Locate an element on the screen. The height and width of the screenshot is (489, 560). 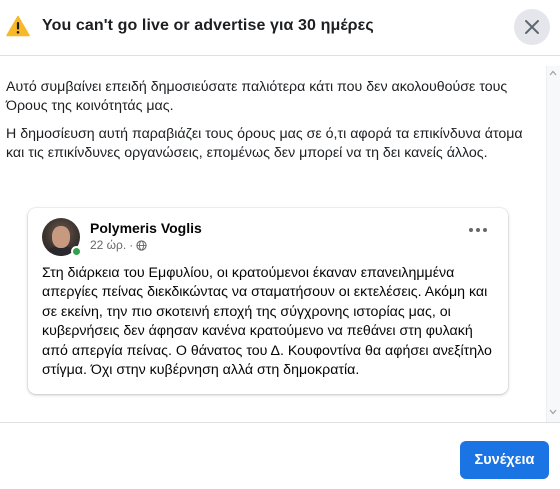
post-author: Polymeris Voglis is located at coordinates (146, 228).